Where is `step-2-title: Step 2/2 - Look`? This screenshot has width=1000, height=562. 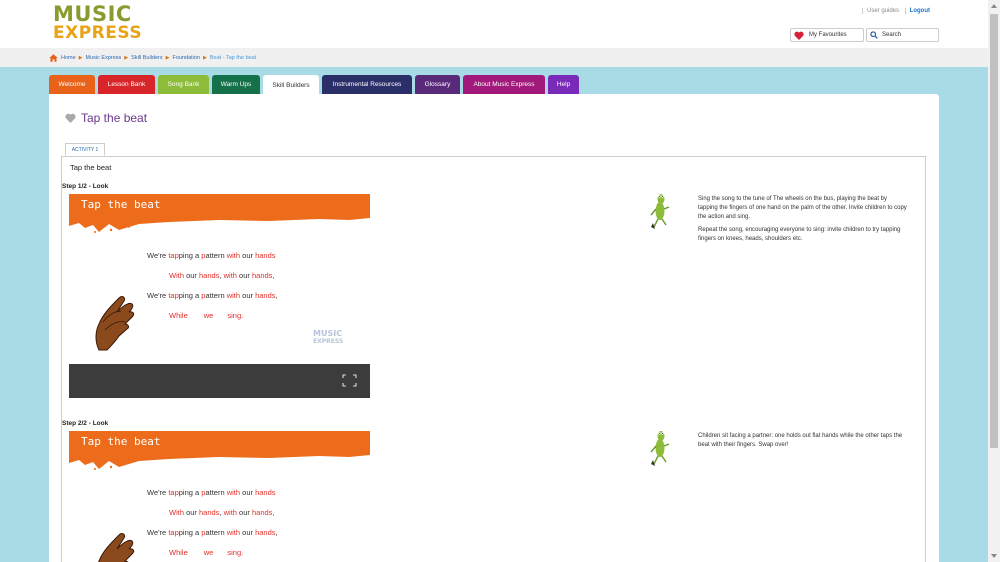 step-2-title: Step 2/2 - Look is located at coordinates (85, 423).